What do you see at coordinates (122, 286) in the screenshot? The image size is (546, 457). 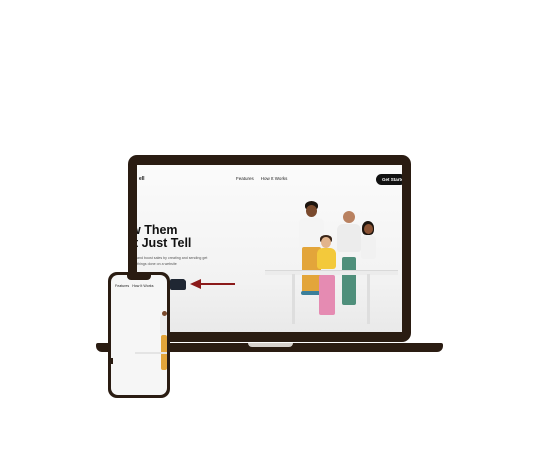 I see `phone-nav-link-features: Features` at bounding box center [122, 286].